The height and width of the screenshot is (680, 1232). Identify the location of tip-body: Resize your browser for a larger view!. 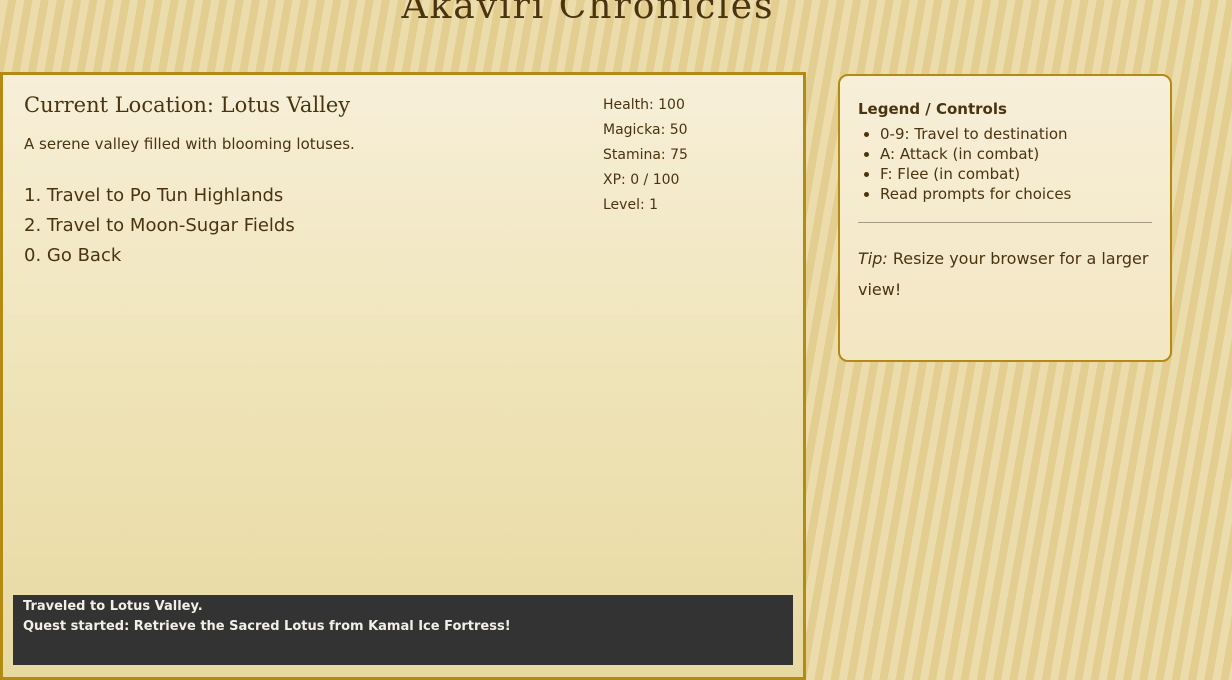
(1003, 274).